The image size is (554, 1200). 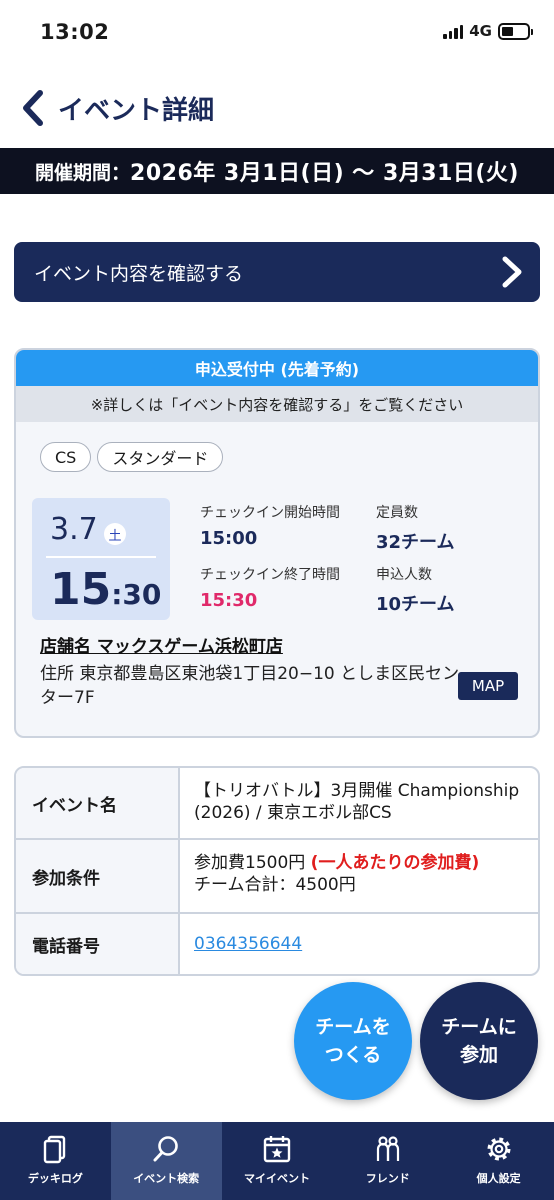 What do you see at coordinates (229, 538) in the screenshot?
I see `checkin-start-value: 15:00` at bounding box center [229, 538].